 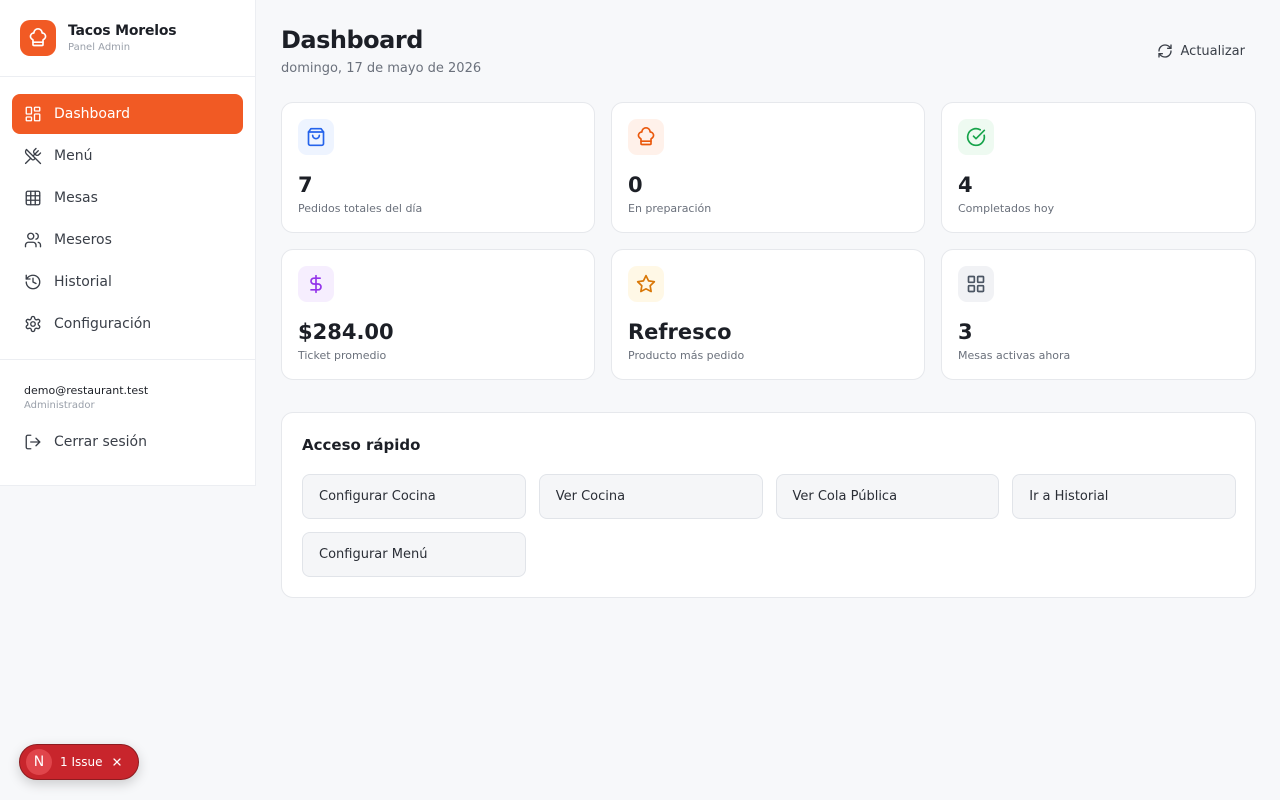 I want to click on stat-value: 3, so click(x=965, y=332).